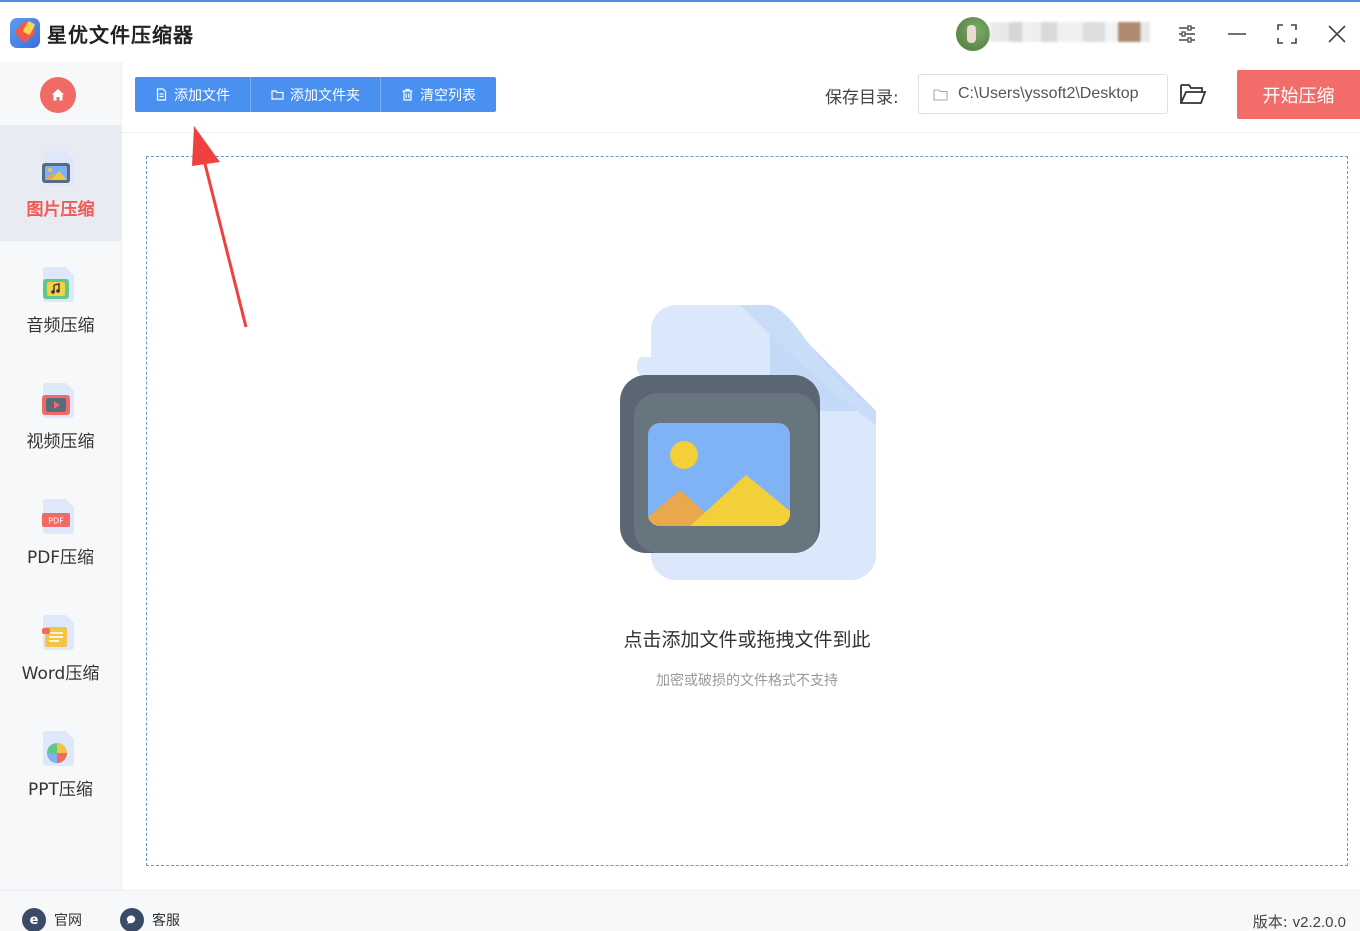  I want to click on document-icon, so click(161, 94).